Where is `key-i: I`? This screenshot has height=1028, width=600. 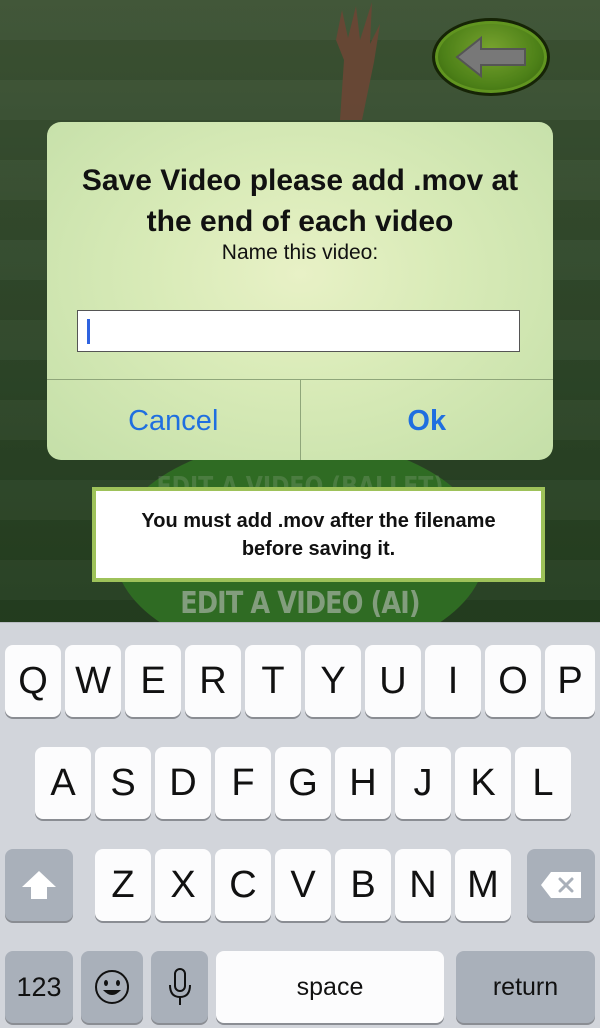 key-i: I is located at coordinates (453, 681).